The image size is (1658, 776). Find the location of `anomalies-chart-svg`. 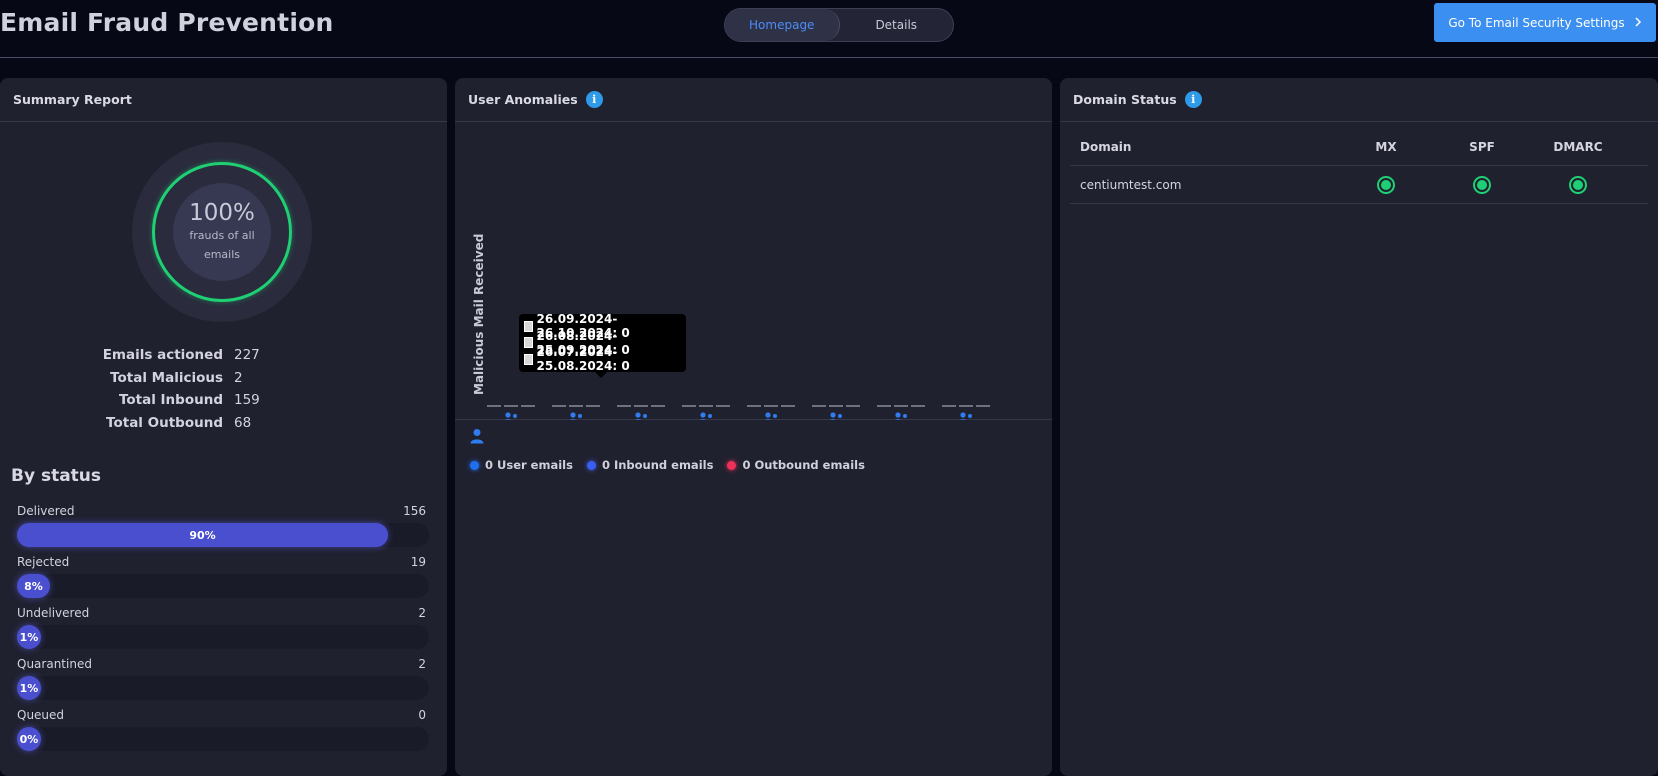

anomalies-chart-svg is located at coordinates (738, 414).